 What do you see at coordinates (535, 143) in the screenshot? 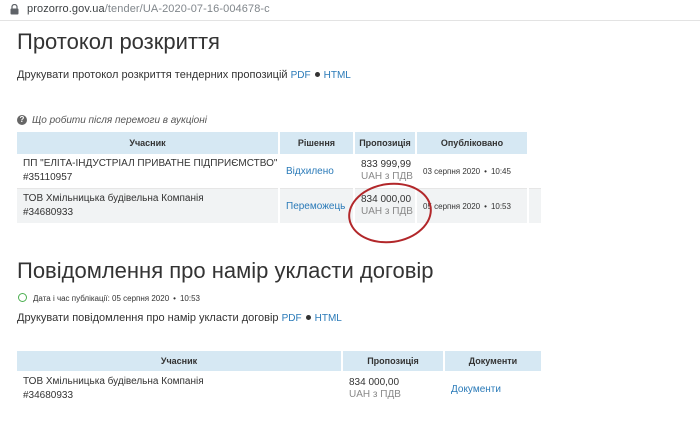
I see `column-spacer` at bounding box center [535, 143].